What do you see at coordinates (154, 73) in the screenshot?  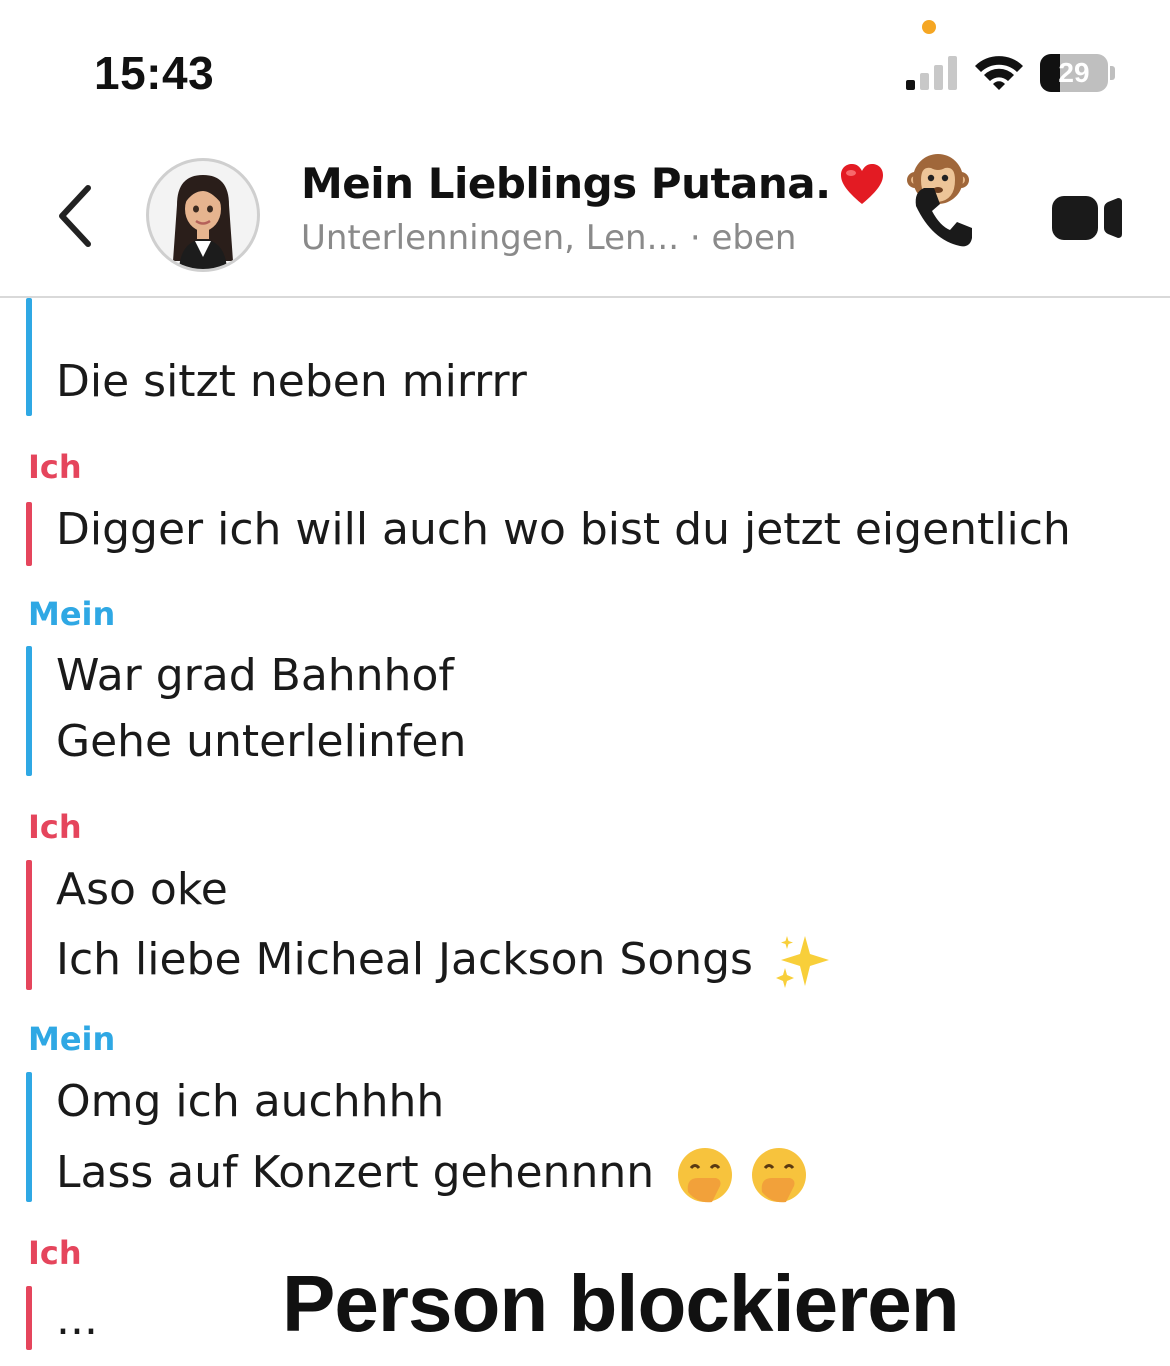 I see `status-time: 15:43` at bounding box center [154, 73].